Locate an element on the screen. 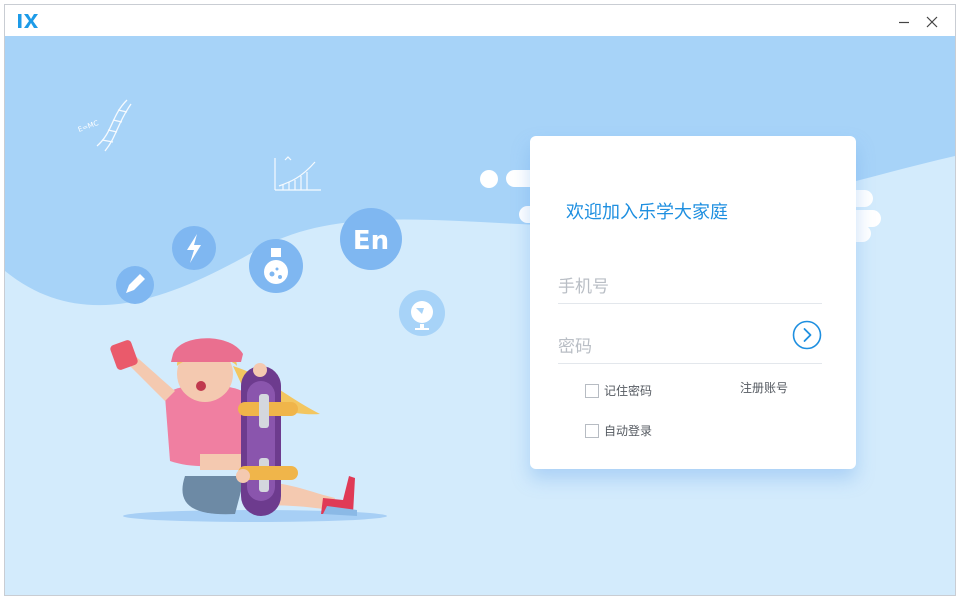 The width and height of the screenshot is (960, 600). flask-icon is located at coordinates (276, 266).